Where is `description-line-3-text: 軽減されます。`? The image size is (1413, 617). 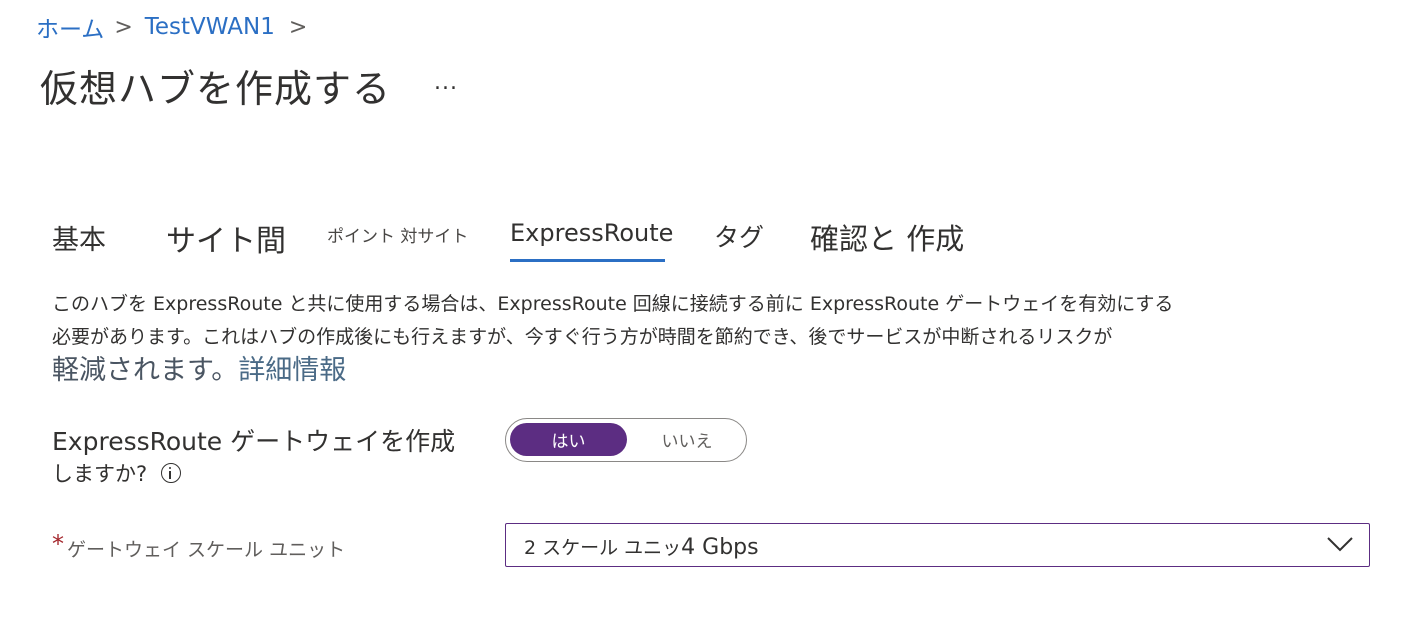 description-line-3-text: 軽減されます。 is located at coordinates (145, 370).